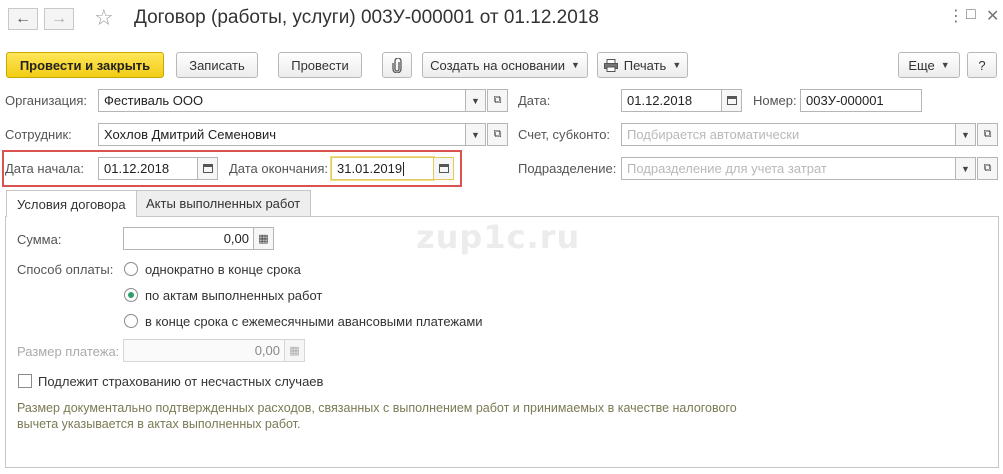  I want to click on create-based-on-button: Создать на основании ▼, so click(505, 65).